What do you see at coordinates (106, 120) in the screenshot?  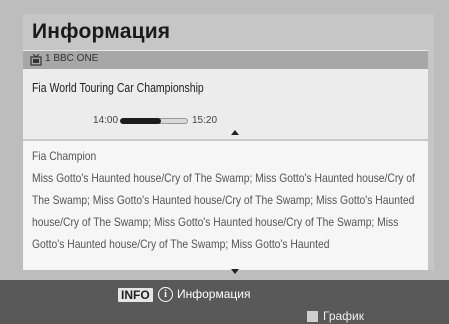 I see `start-time: 14:00` at bounding box center [106, 120].